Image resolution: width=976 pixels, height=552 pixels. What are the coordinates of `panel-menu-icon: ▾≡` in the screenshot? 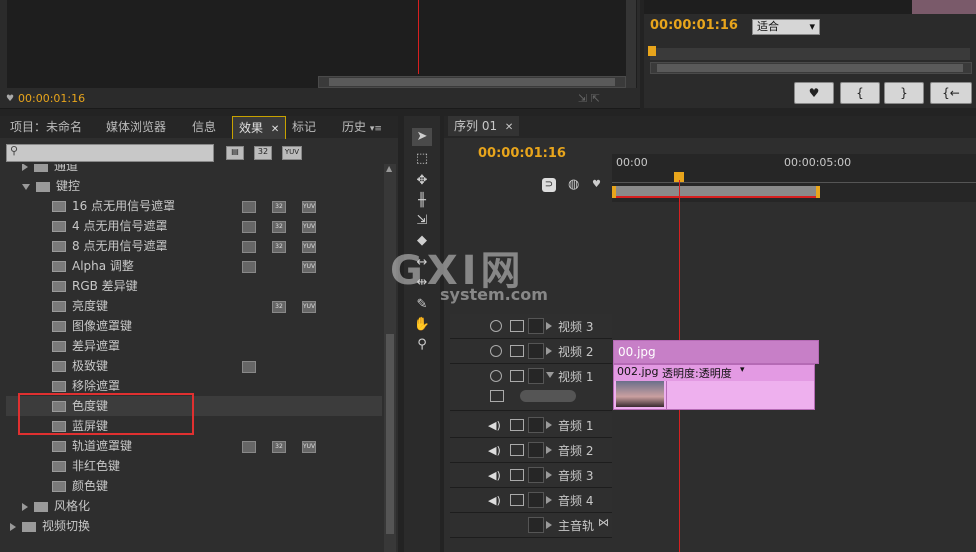 It's located at (376, 129).